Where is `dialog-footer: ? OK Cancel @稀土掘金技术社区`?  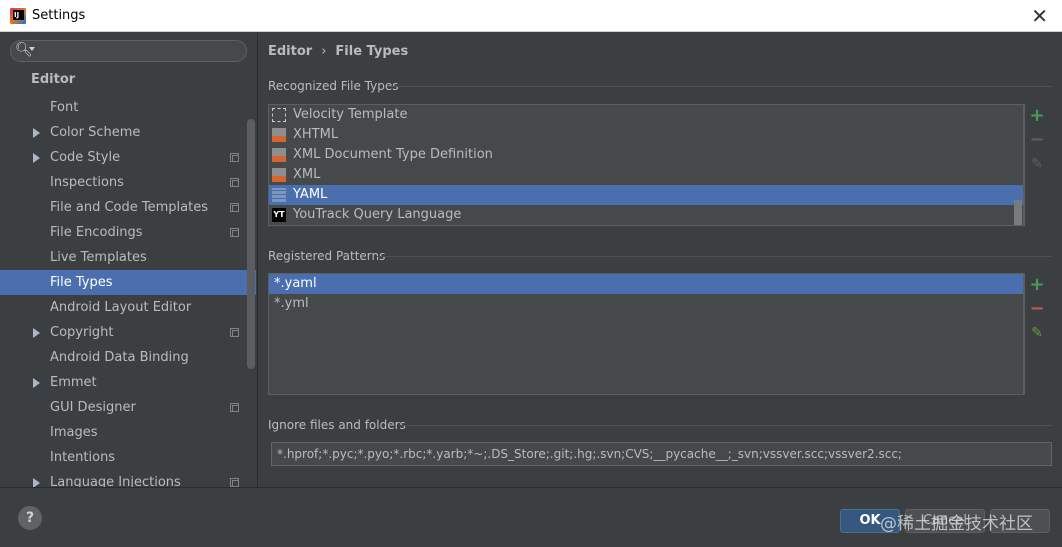 dialog-footer: ? OK Cancel @稀土掘金技术社区 is located at coordinates (531, 517).